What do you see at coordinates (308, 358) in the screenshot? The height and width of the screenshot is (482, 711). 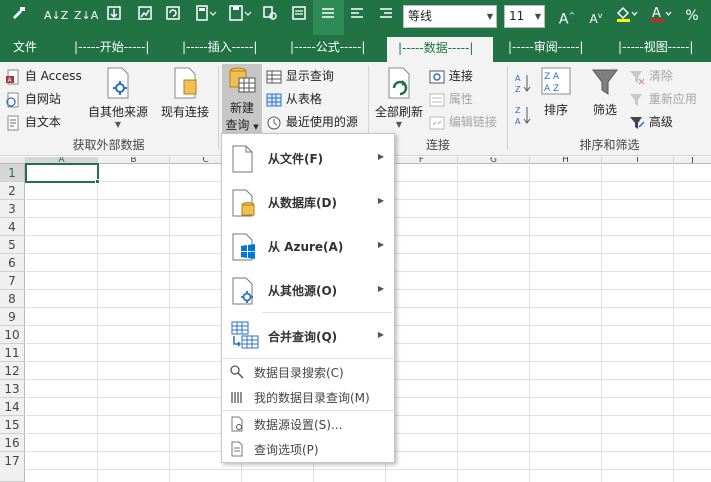 I see `menu-separator` at bounding box center [308, 358].